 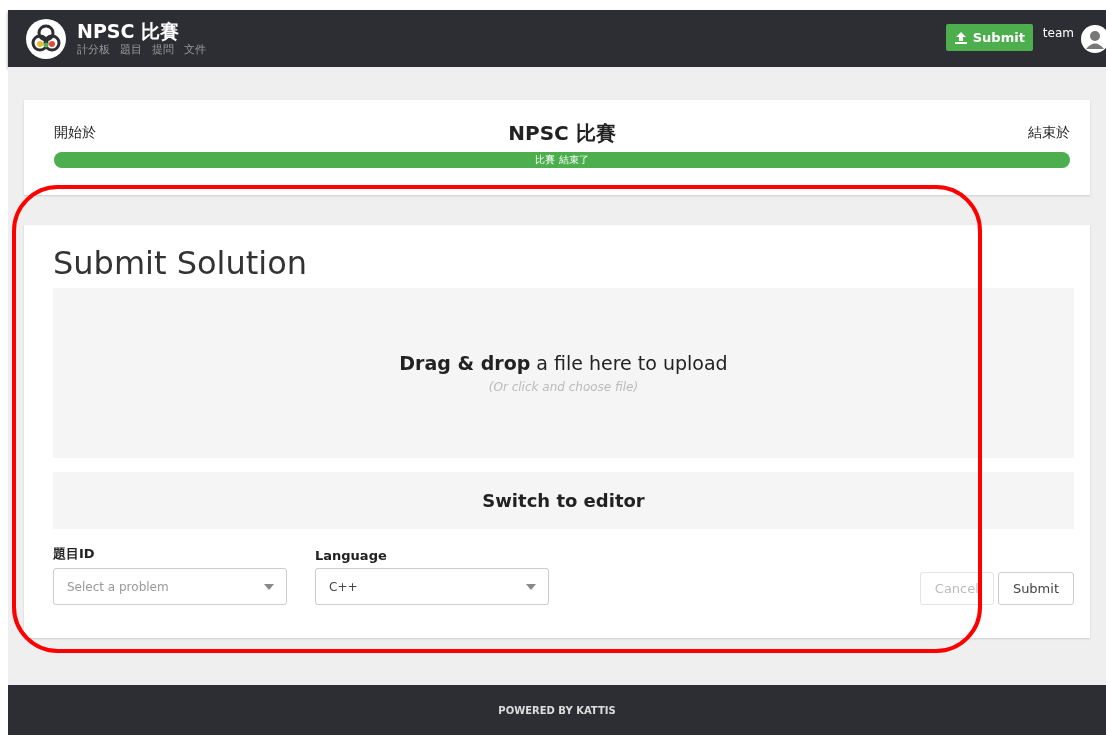 What do you see at coordinates (1058, 33) in the screenshot?
I see `user-name: team` at bounding box center [1058, 33].